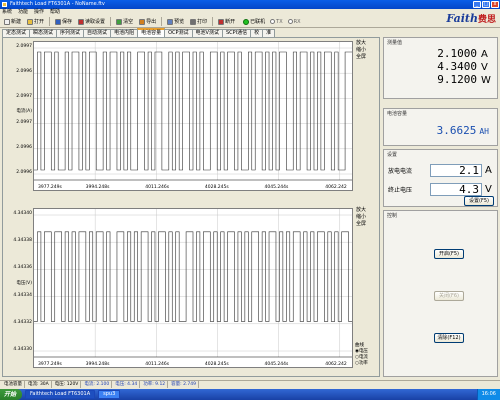  I want to click on menu-system: 系统, so click(7, 12).